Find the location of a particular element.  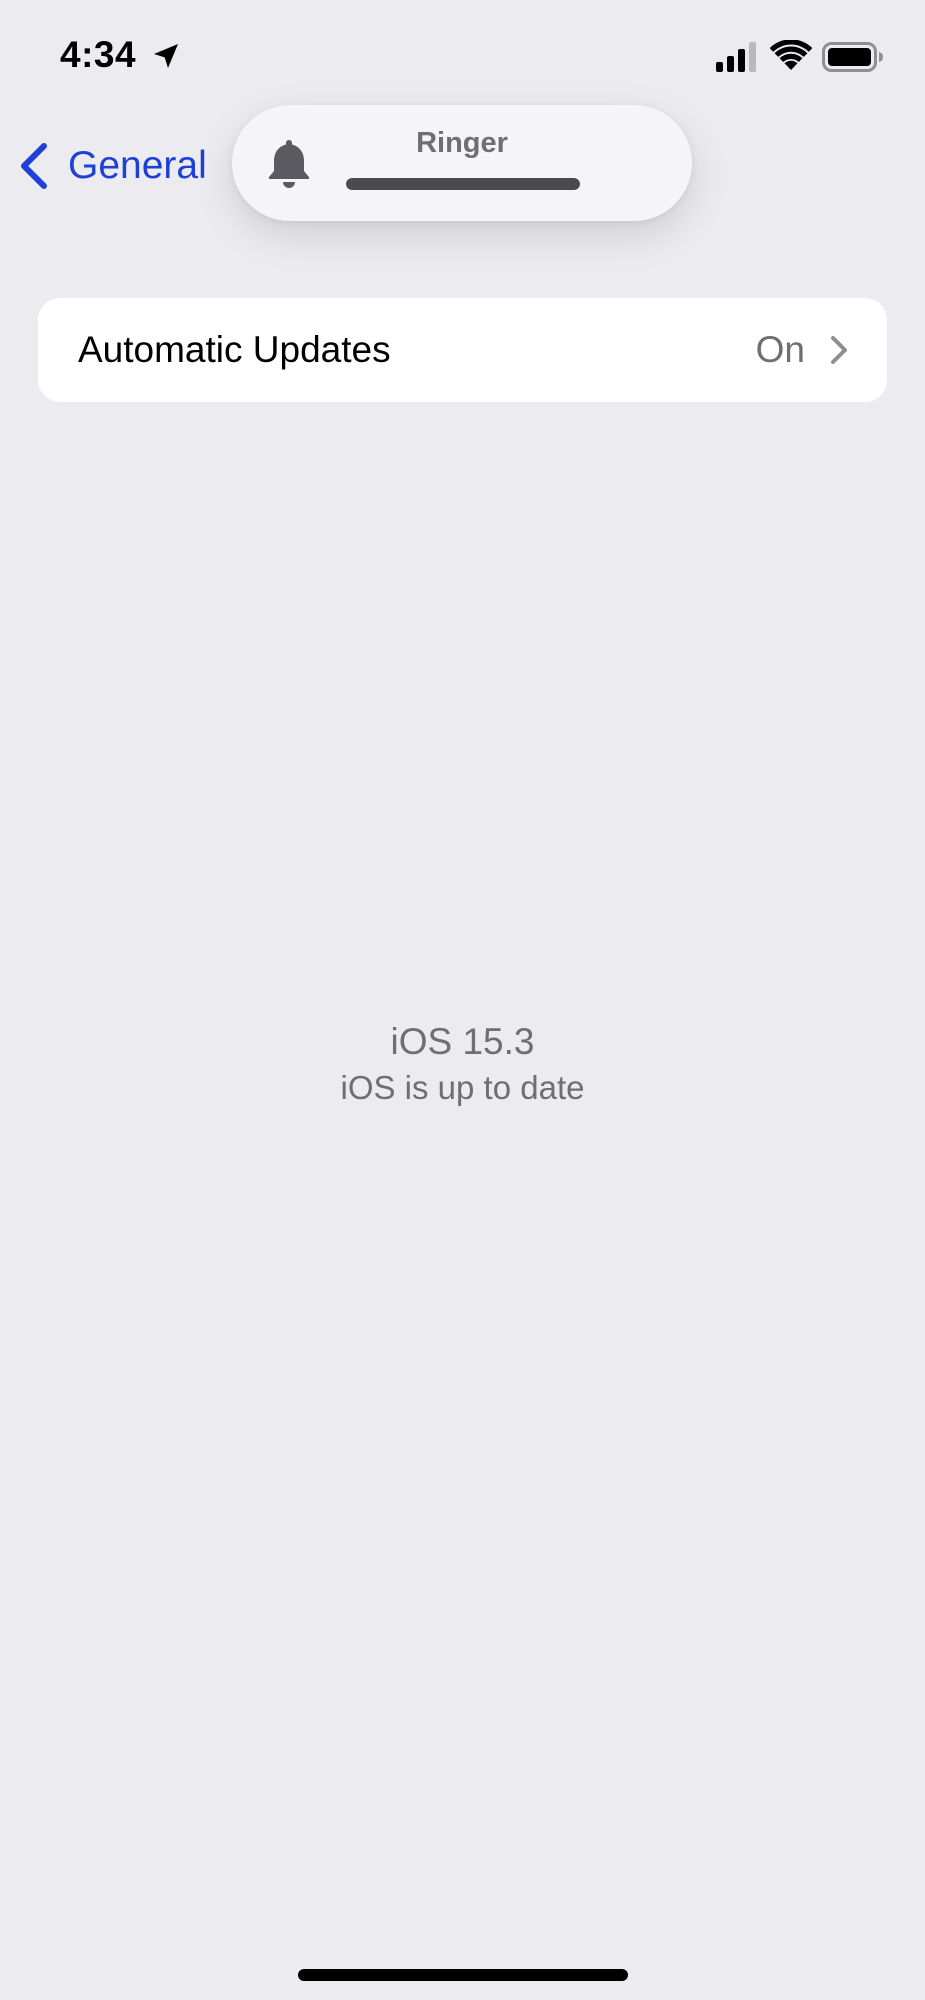

ringer-volume-track is located at coordinates (463, 184).